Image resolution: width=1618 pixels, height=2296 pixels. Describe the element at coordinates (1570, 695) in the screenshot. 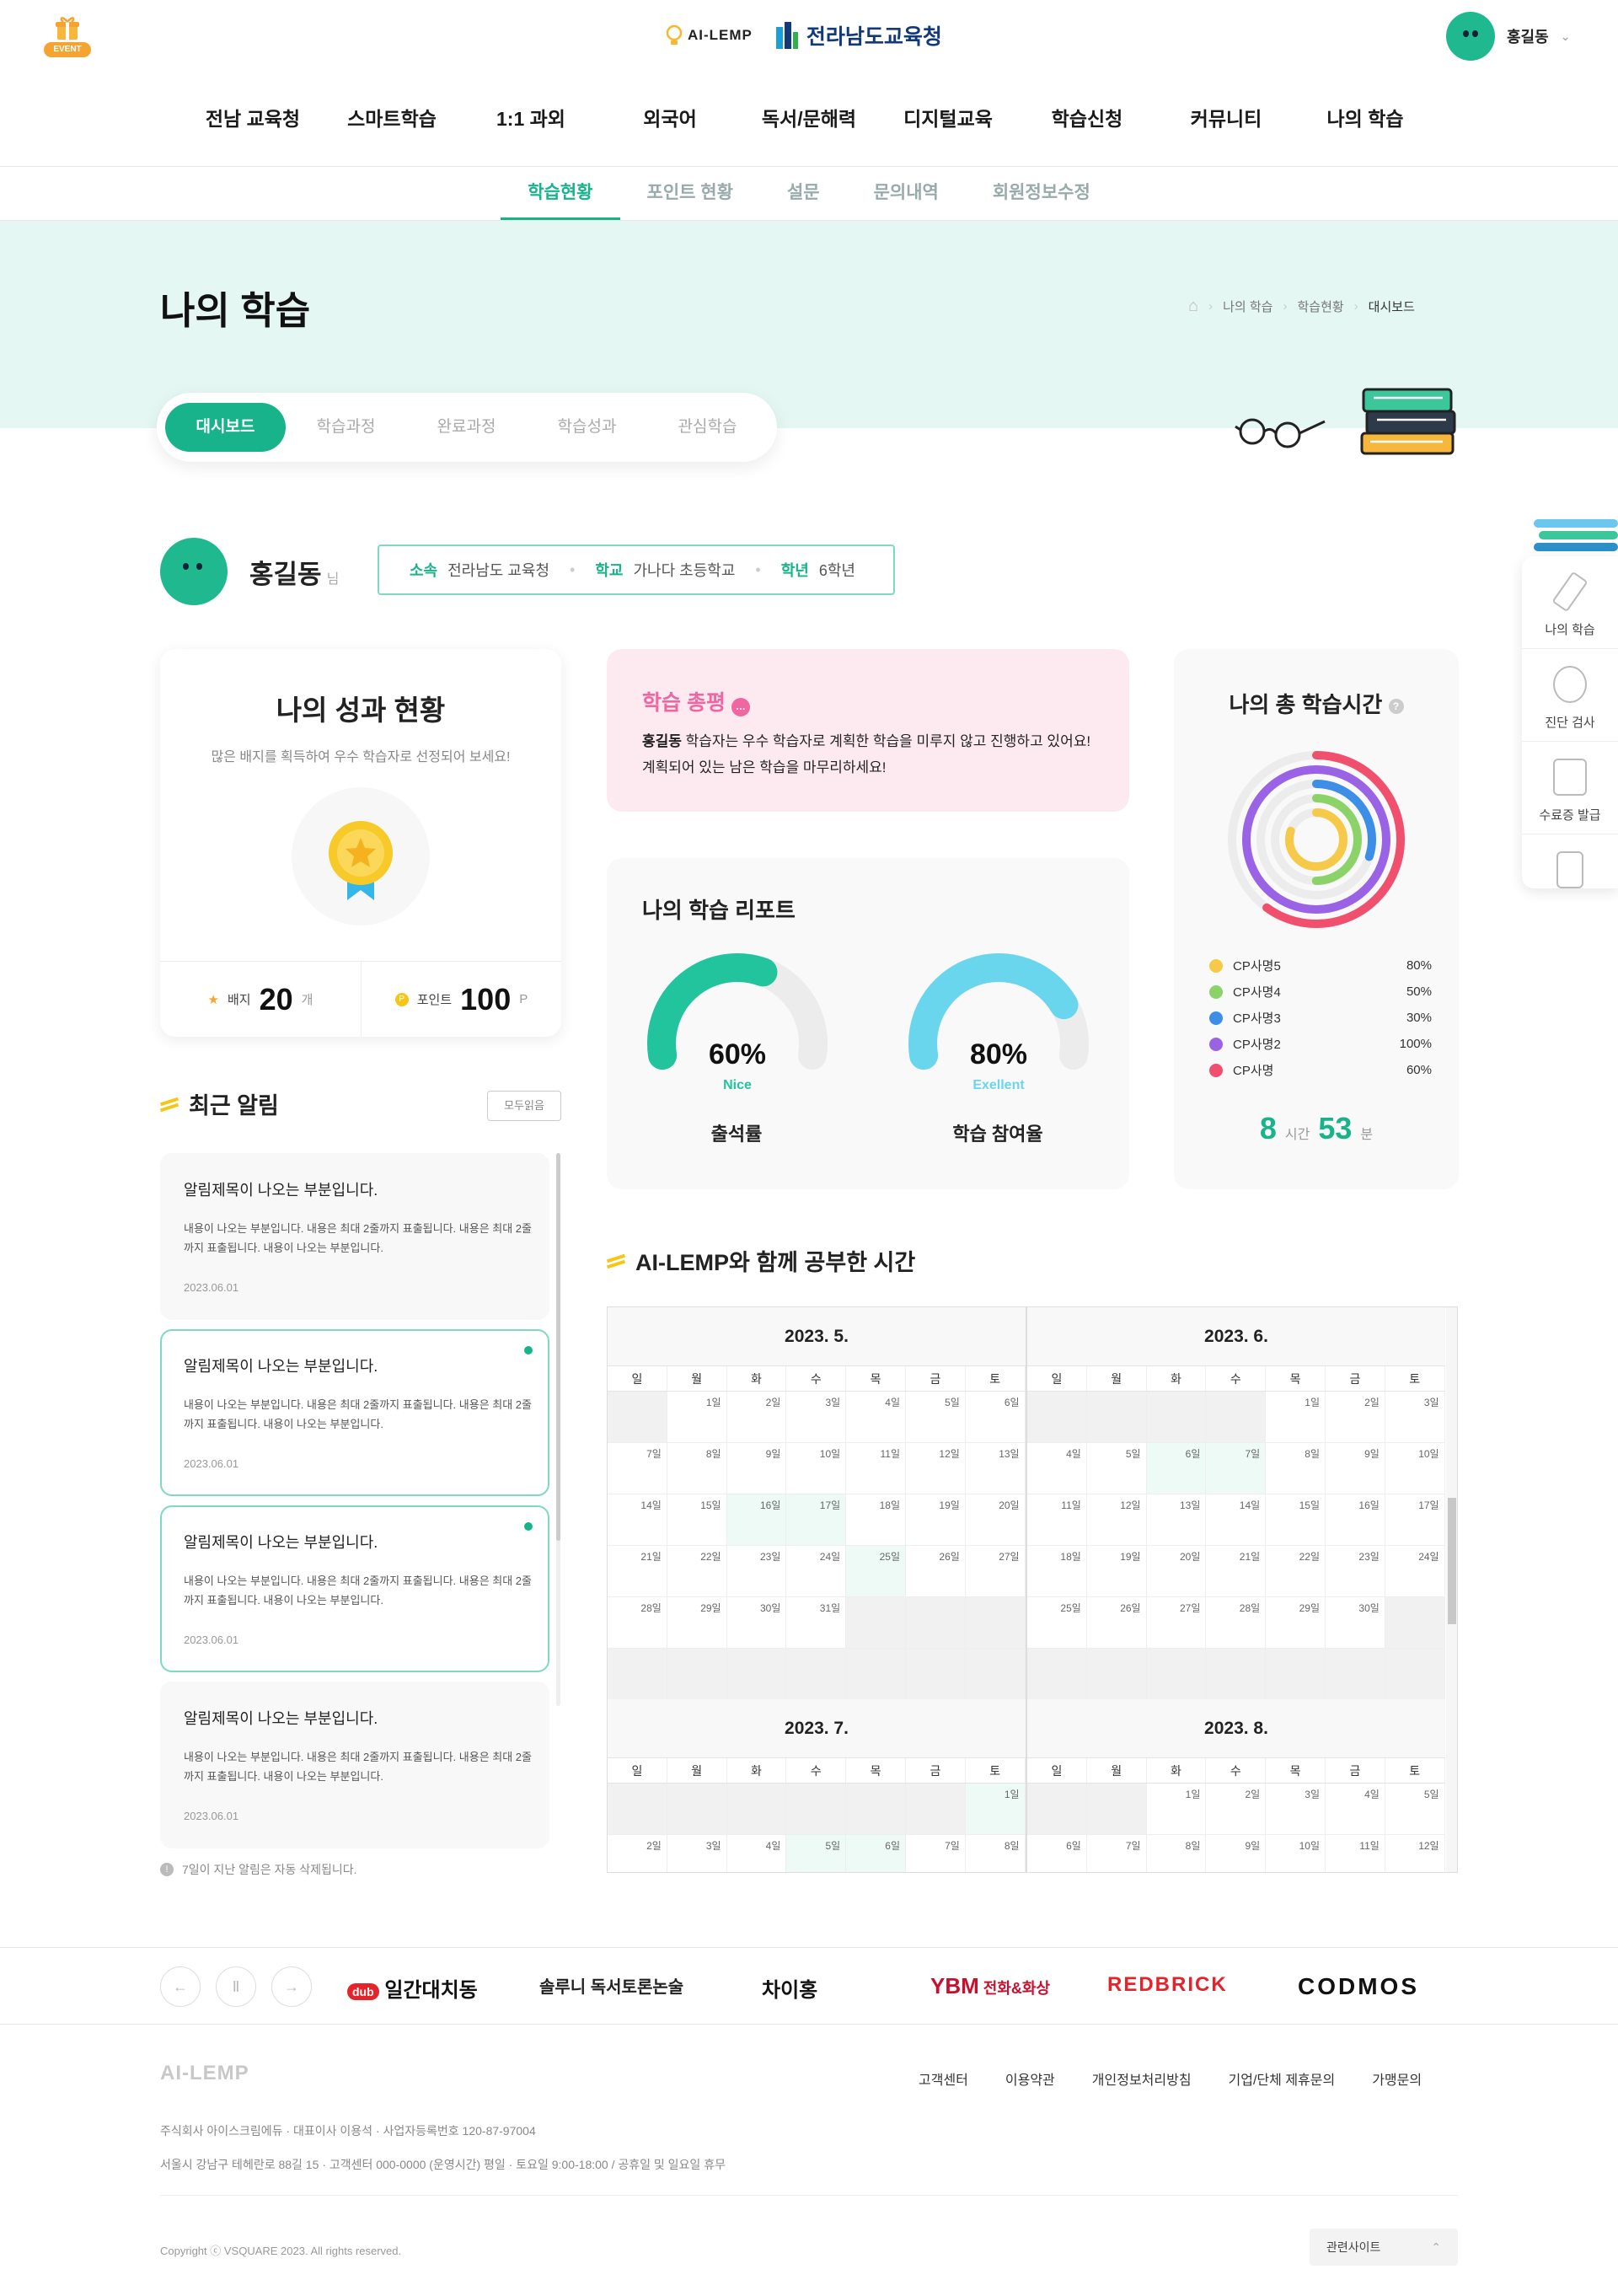

I see `quick-menu-diagnosis: 진단 검사` at that location.